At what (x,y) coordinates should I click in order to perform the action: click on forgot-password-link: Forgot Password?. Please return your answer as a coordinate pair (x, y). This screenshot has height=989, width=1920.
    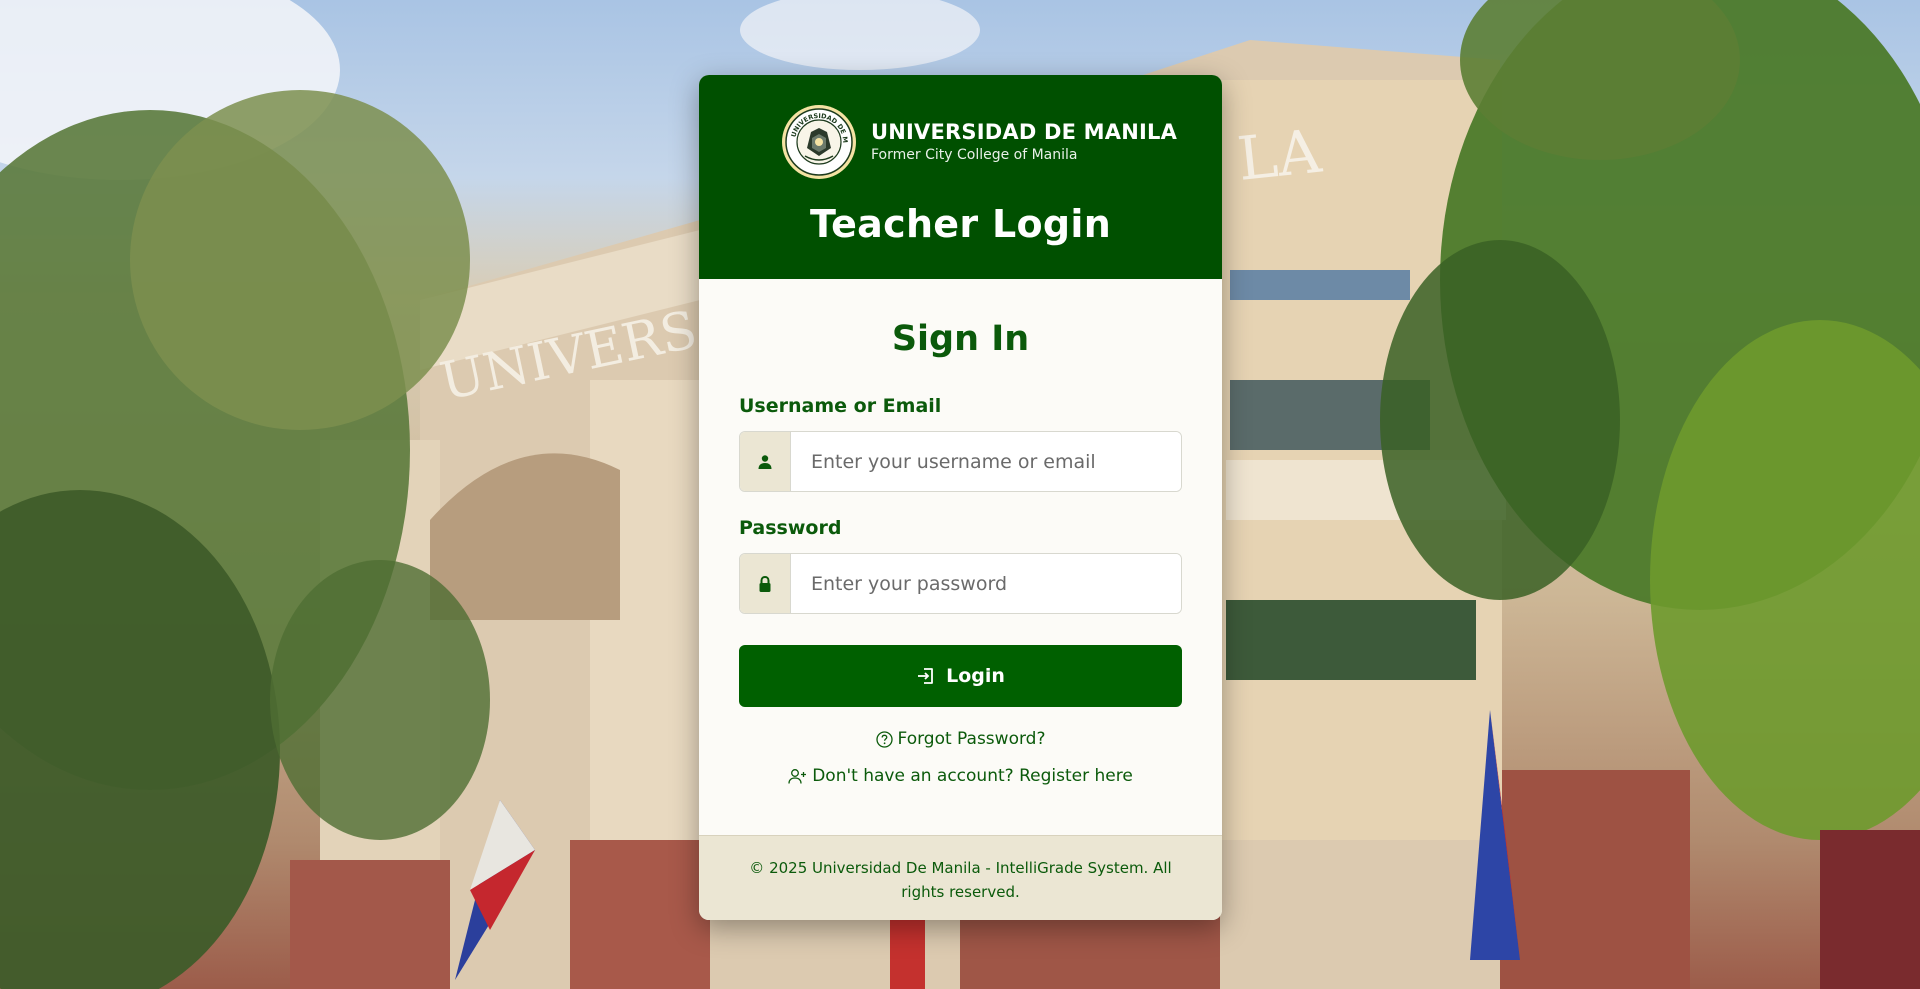
    Looking at the image, I should click on (960, 739).